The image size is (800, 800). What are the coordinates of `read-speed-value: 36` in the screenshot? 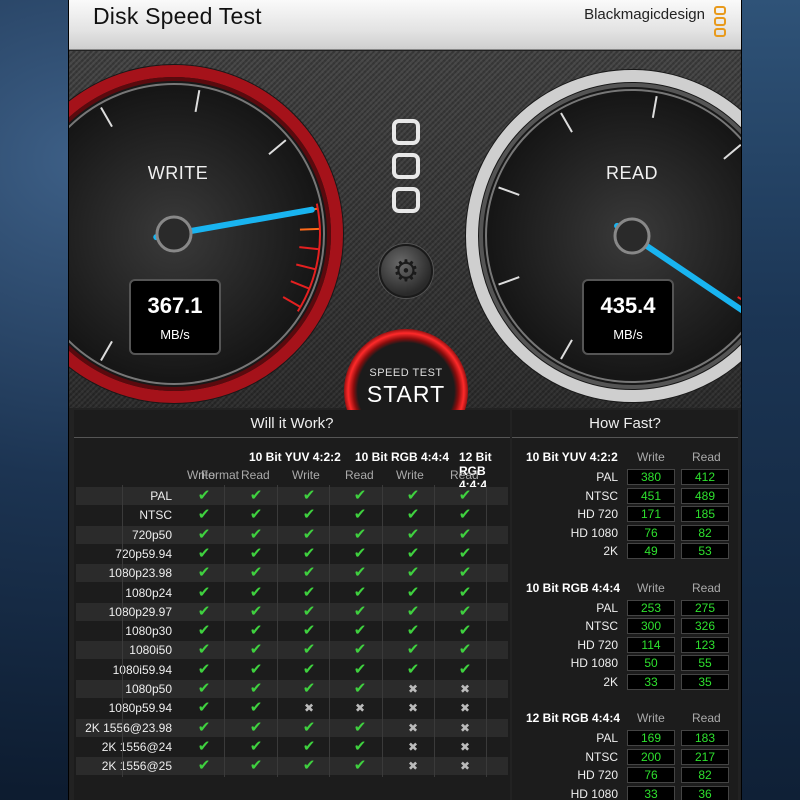 It's located at (705, 792).